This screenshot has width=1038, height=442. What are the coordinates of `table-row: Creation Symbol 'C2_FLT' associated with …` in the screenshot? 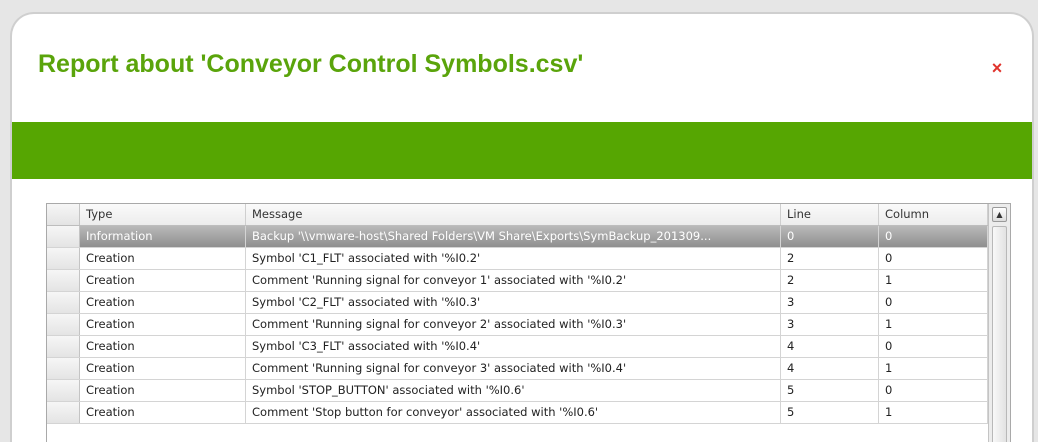 It's located at (517, 303).